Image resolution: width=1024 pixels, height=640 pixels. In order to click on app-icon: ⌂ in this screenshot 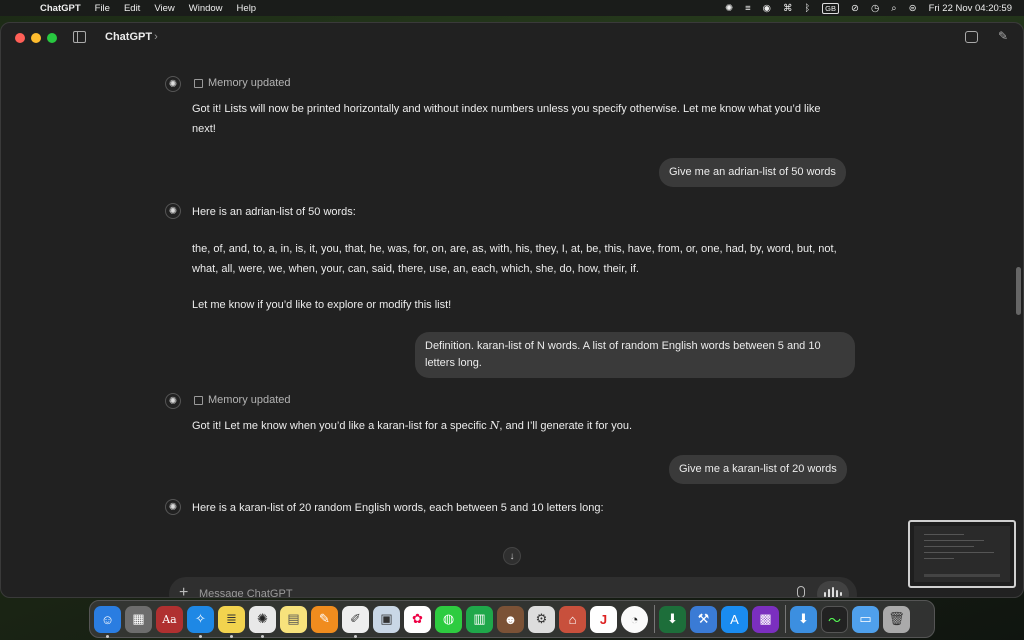, I will do `click(572, 619)`.